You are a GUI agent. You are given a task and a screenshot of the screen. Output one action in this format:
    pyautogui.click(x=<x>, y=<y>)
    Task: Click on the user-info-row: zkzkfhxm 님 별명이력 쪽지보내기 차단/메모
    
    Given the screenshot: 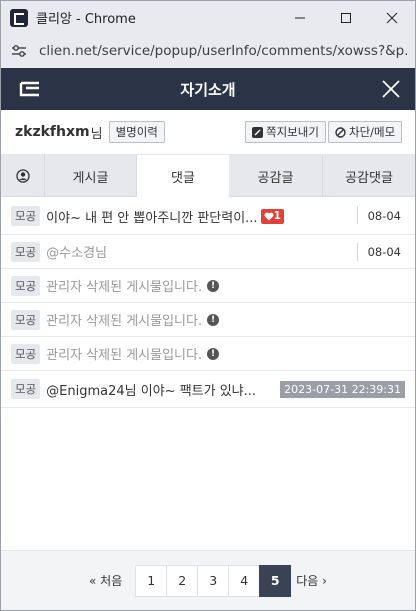 What is the action you would take?
    pyautogui.click(x=208, y=132)
    